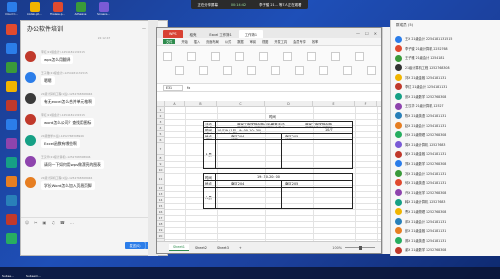  I want to click on member-item: 李红 21级会计 1254181131, so click(445, 87).